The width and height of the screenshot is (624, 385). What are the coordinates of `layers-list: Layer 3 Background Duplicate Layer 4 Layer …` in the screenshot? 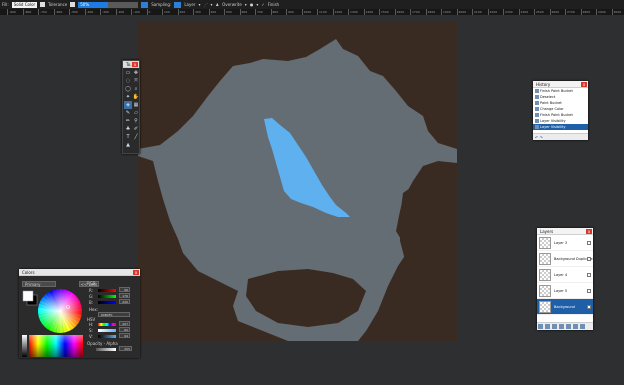 It's located at (565, 275).